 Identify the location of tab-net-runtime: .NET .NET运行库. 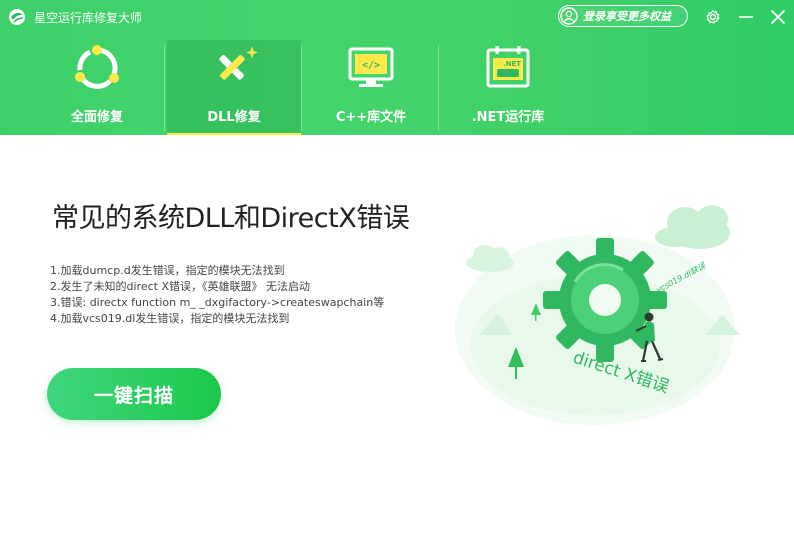
(508, 87).